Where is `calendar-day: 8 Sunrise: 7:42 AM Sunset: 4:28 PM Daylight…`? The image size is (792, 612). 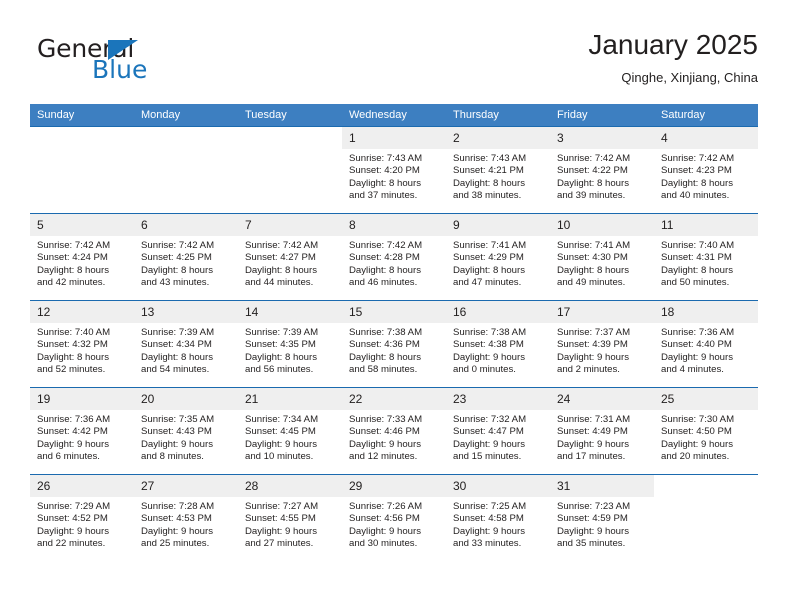
calendar-day: 8 Sunrise: 7:42 AM Sunset: 4:28 PM Daylight… is located at coordinates (394, 257).